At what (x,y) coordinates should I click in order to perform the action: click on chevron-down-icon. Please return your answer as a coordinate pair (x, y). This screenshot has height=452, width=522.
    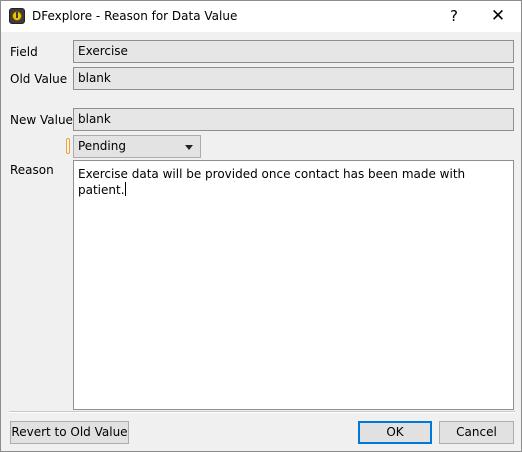
    Looking at the image, I should click on (189, 147).